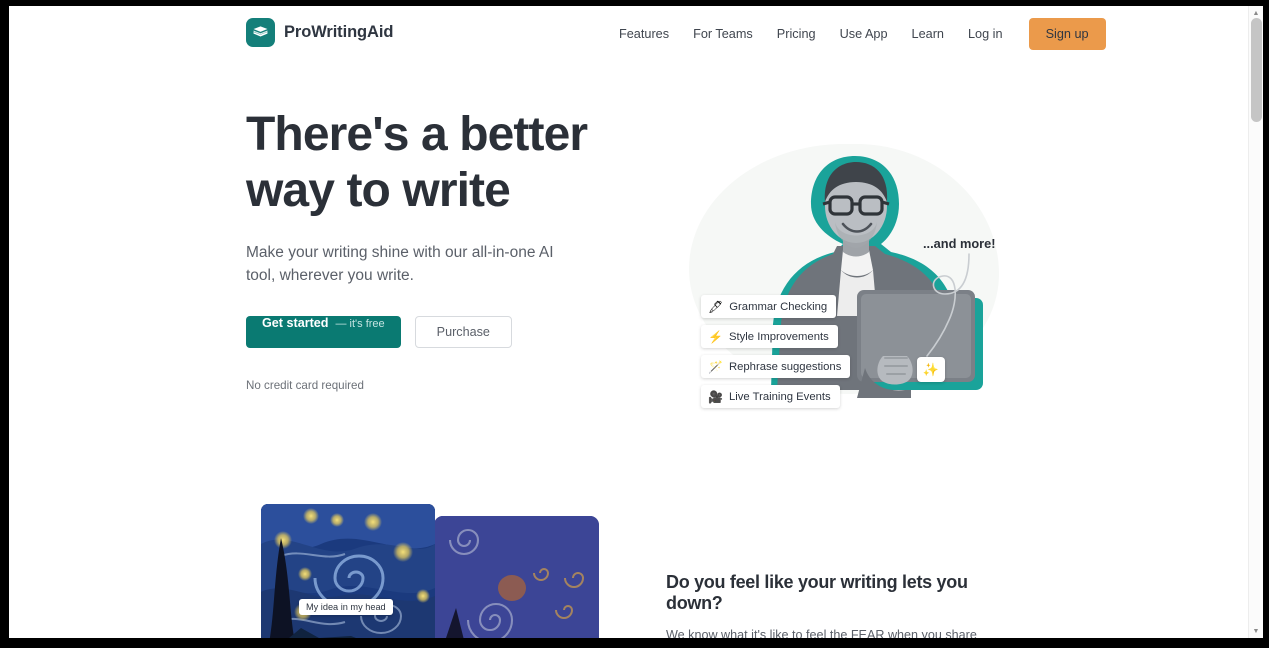 The image size is (1269, 648). I want to click on sign-up-button: Sign up, so click(1067, 34).